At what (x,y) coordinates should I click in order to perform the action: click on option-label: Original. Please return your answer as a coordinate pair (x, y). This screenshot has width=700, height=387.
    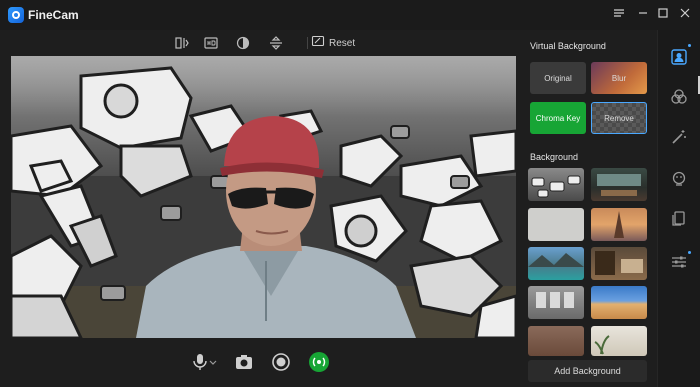
    Looking at the image, I should click on (558, 78).